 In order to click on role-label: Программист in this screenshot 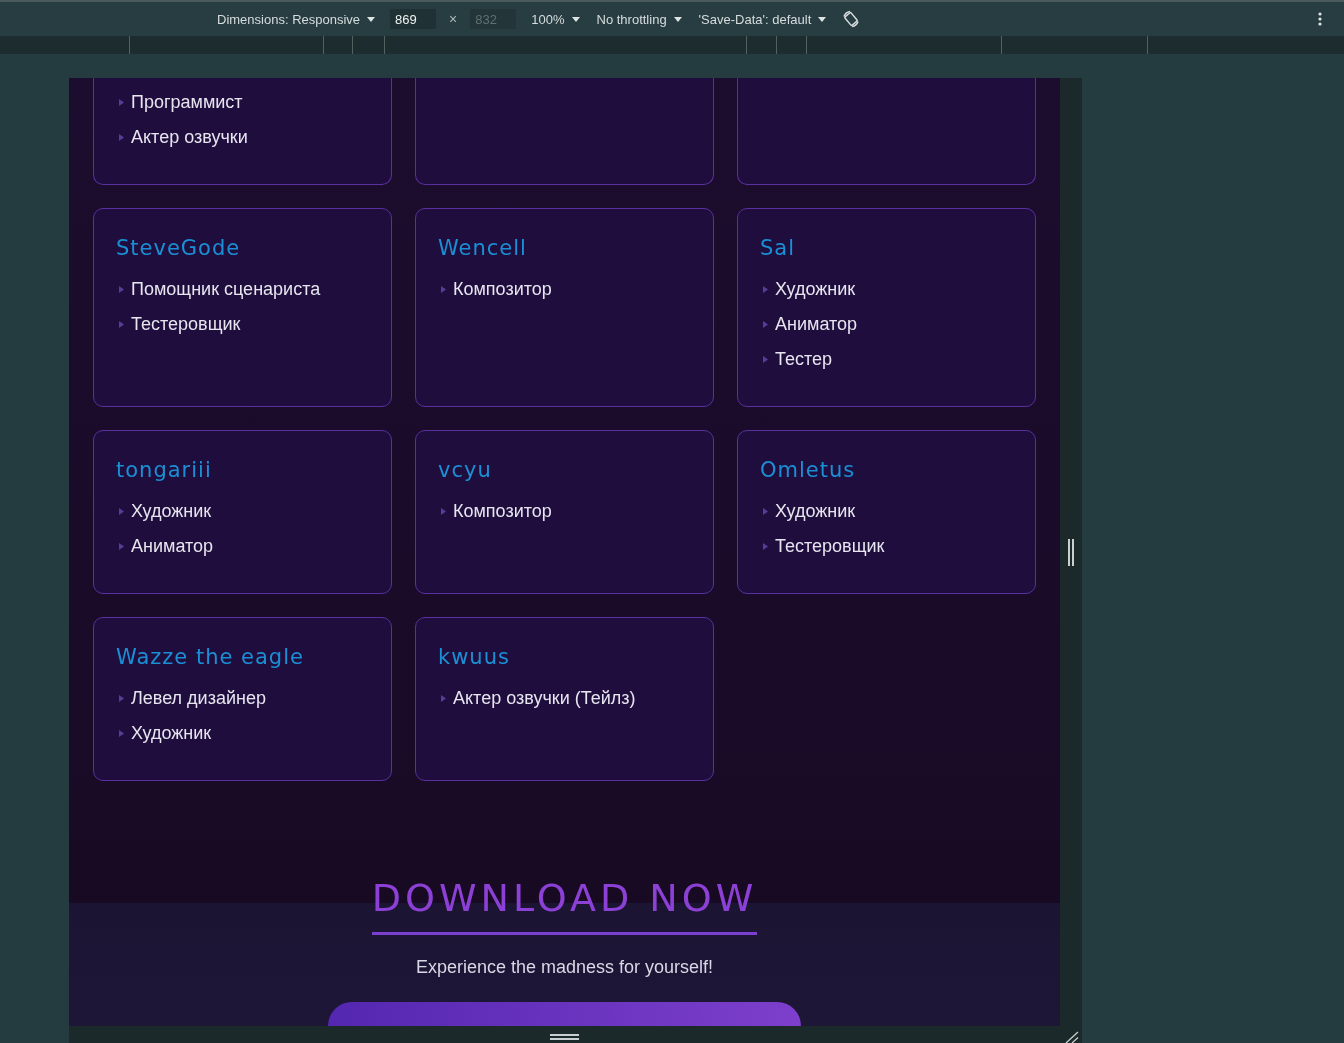, I will do `click(187, 102)`.